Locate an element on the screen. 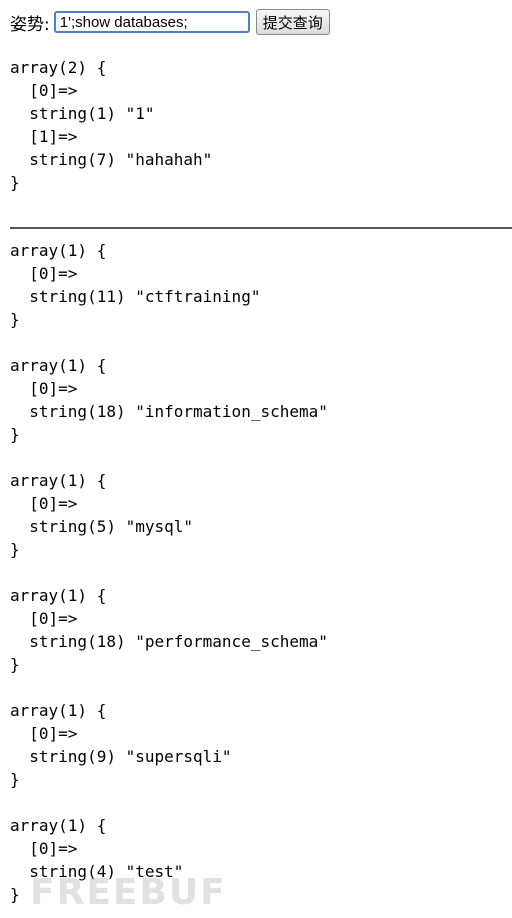 This screenshot has width=512, height=918. query-label: 姿势: is located at coordinates (30, 24).